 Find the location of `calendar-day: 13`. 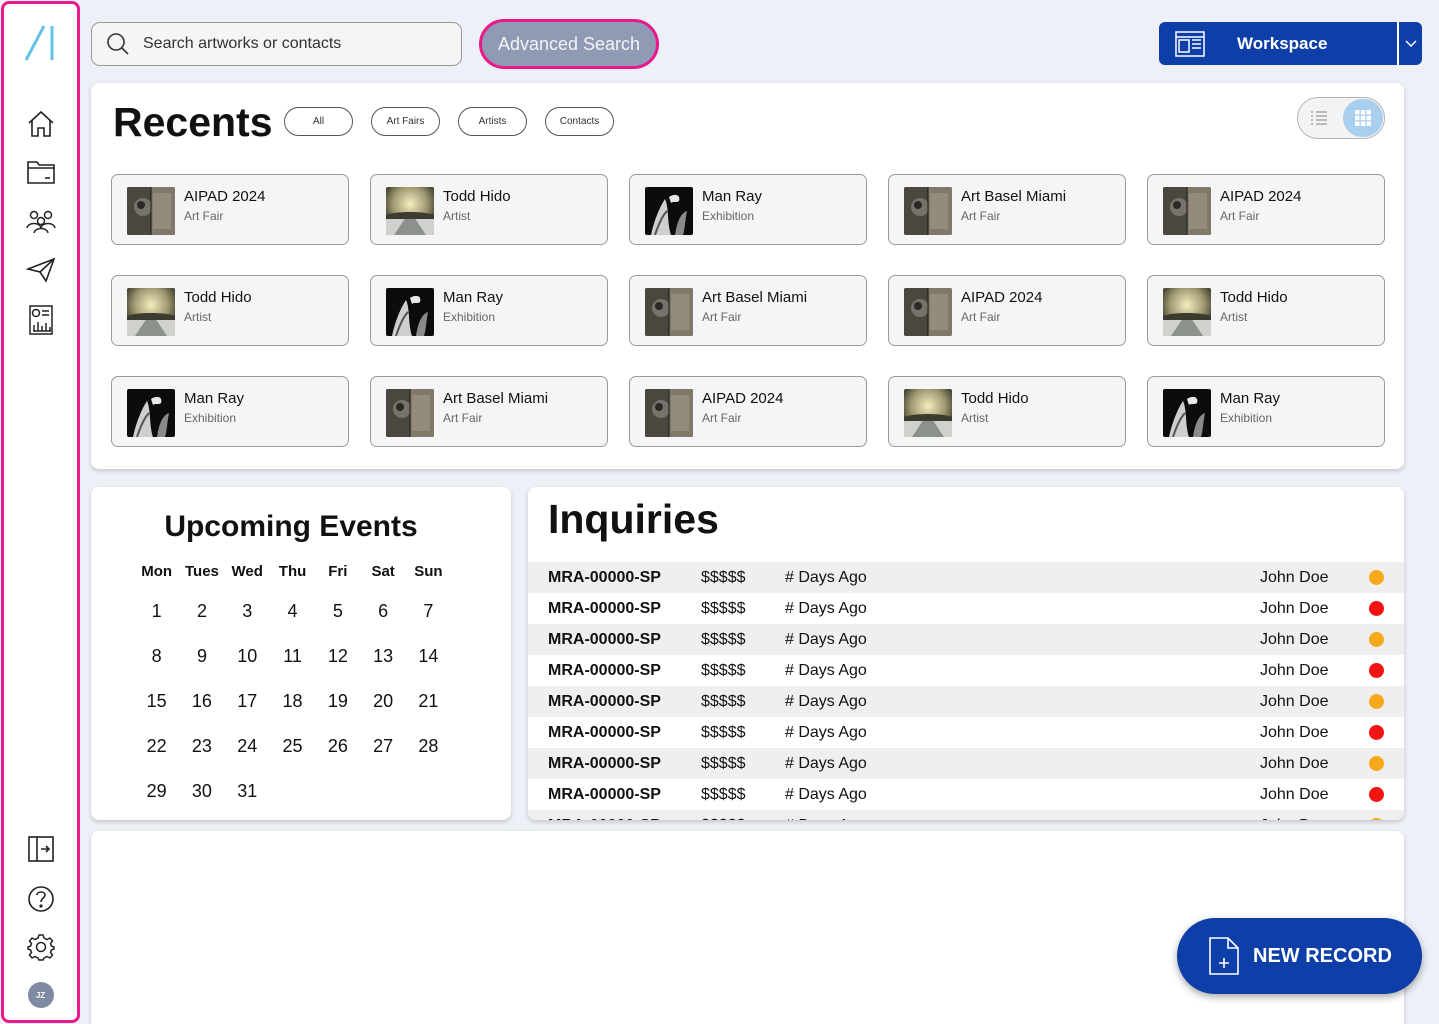

calendar-day: 13 is located at coordinates (382, 656).